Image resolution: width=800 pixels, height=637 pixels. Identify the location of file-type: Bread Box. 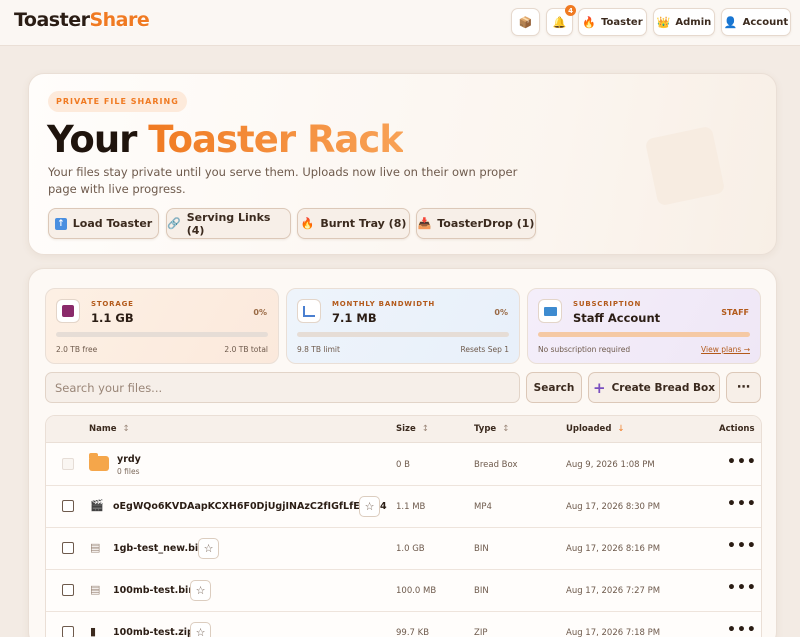
(496, 465).